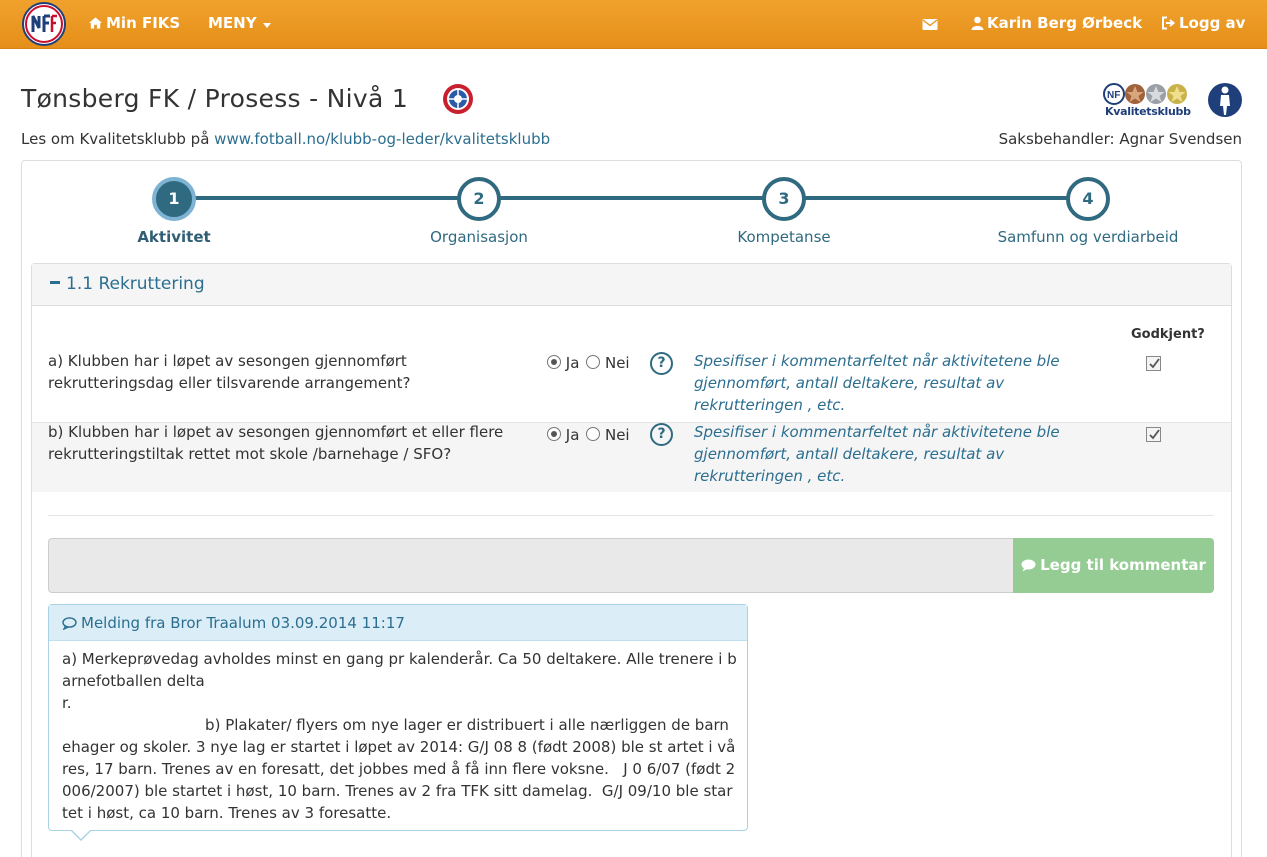 This screenshot has width=1267, height=857. What do you see at coordinates (1065, 23) in the screenshot?
I see `user-name-label: Karin Berg Ørbeck` at bounding box center [1065, 23].